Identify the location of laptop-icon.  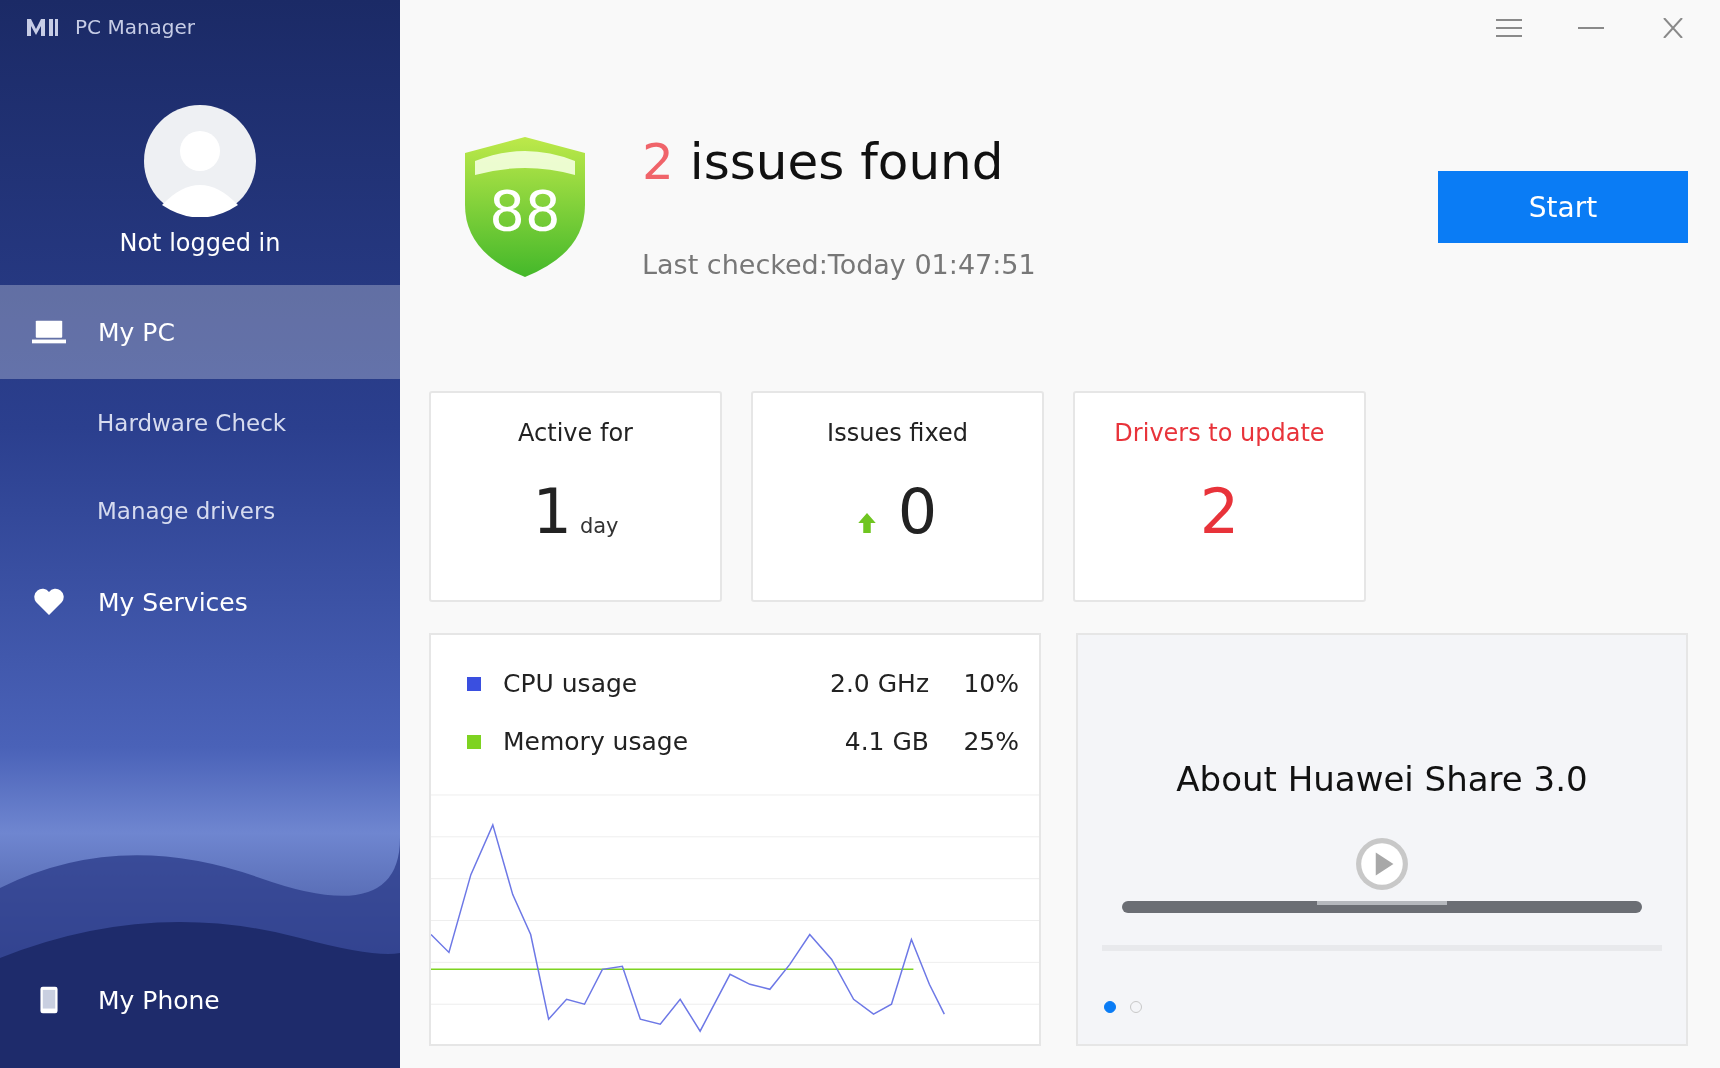
(49, 332).